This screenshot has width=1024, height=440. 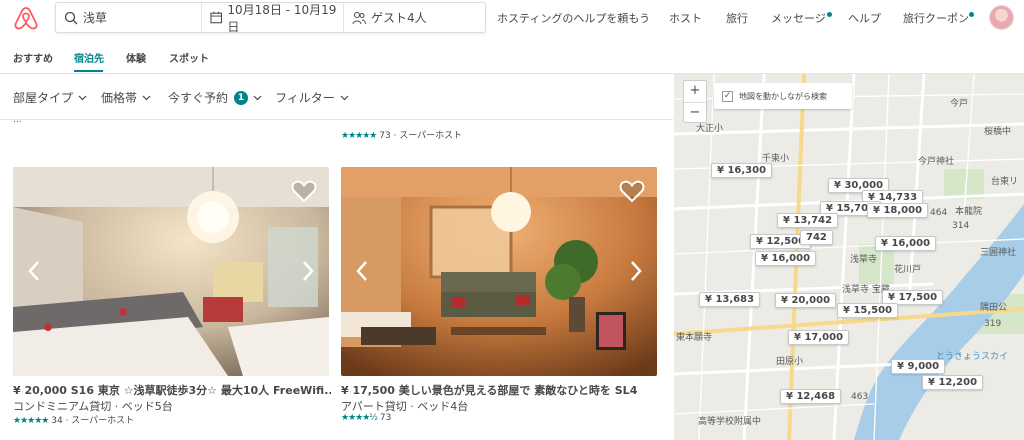 What do you see at coordinates (808, 220) in the screenshot?
I see `price-pin: ¥ 13,742` at bounding box center [808, 220].